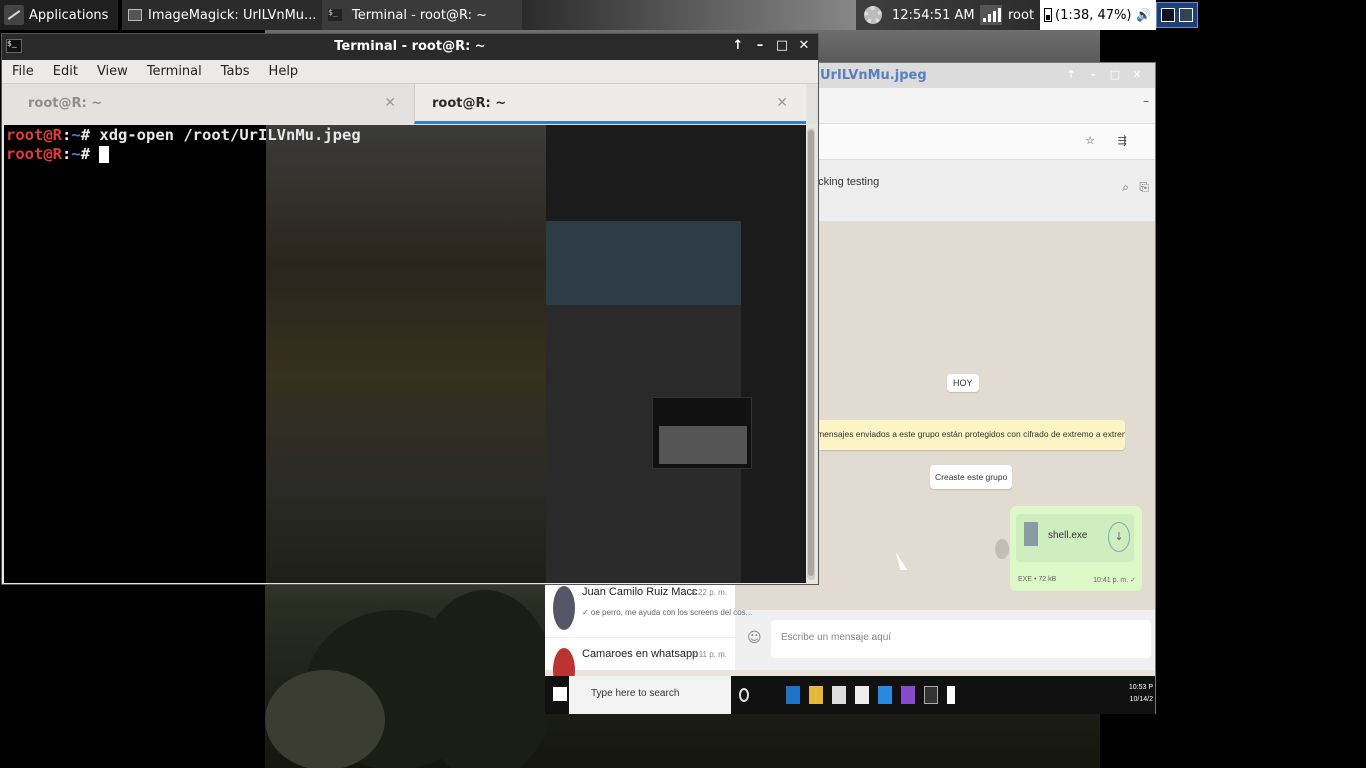  I want to click on browser-address-bar: ☆ ⇶, so click(985, 142).